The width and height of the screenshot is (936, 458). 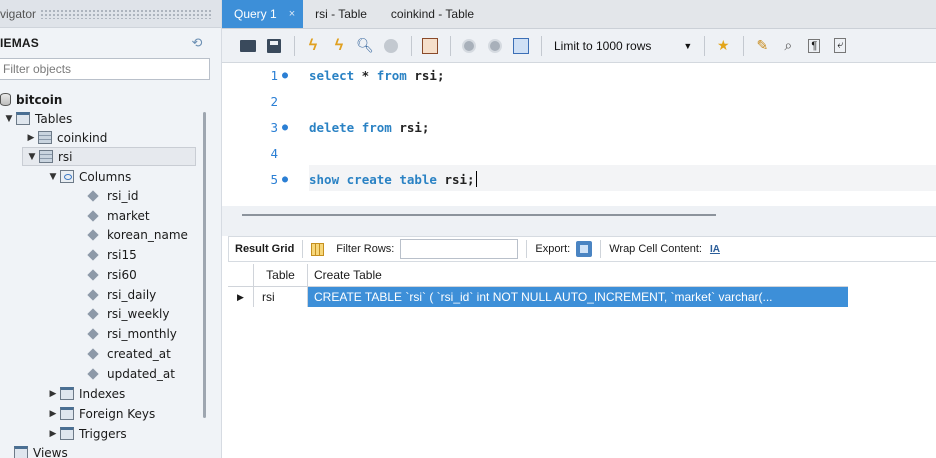 I want to click on chevron-down-icon: ▼, so click(x=688, y=45).